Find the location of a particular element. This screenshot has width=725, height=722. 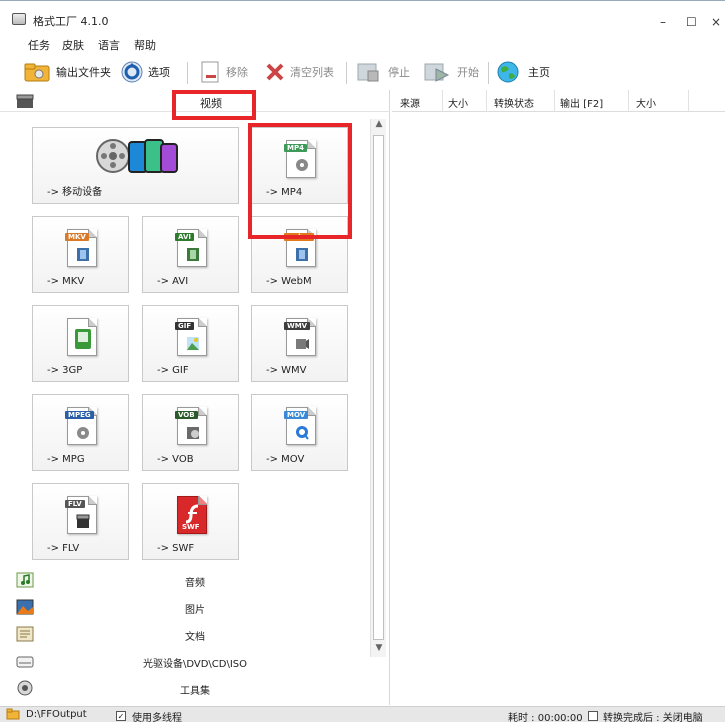

tile-3gp: -> 3GP is located at coordinates (80, 343).